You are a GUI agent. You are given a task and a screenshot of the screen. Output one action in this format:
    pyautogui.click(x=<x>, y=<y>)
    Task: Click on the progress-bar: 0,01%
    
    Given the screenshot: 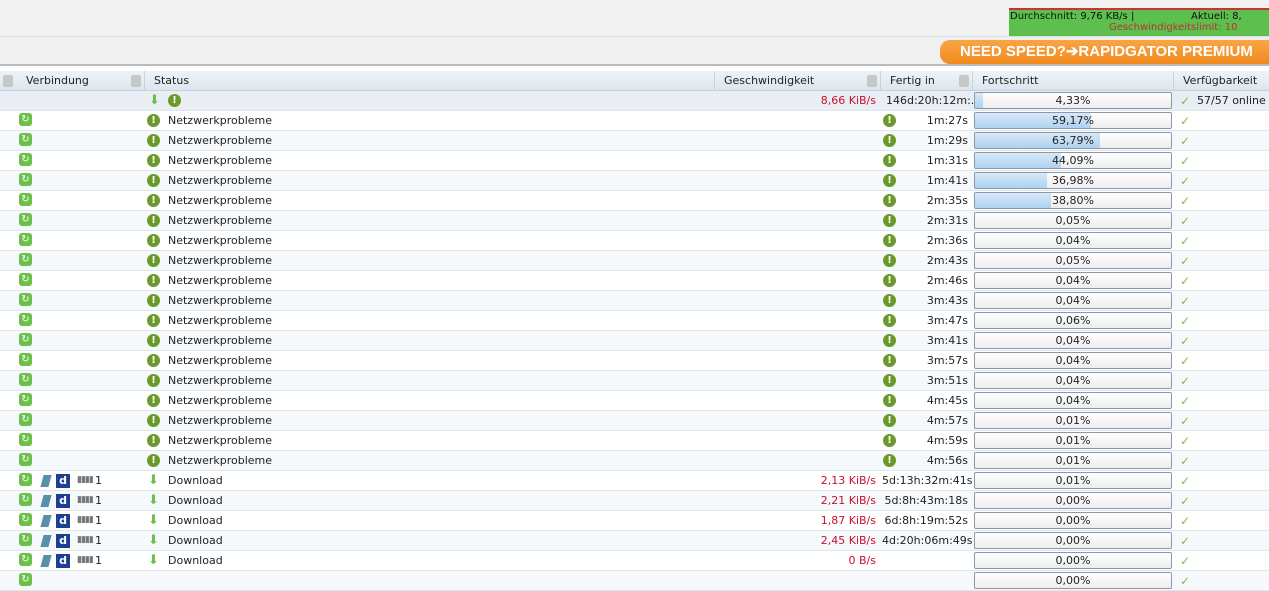 What is the action you would take?
    pyautogui.click(x=1073, y=440)
    